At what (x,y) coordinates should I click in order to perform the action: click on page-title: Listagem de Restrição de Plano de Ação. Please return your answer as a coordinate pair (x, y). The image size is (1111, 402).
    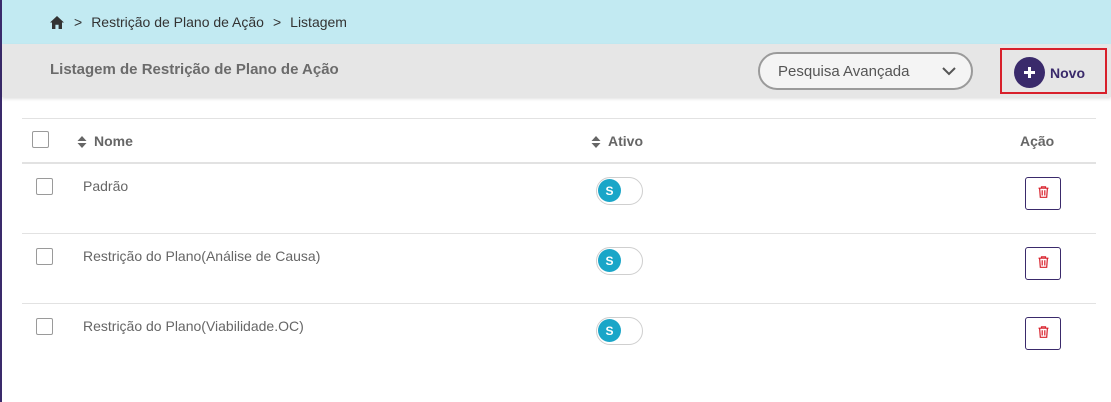
    Looking at the image, I should click on (194, 69).